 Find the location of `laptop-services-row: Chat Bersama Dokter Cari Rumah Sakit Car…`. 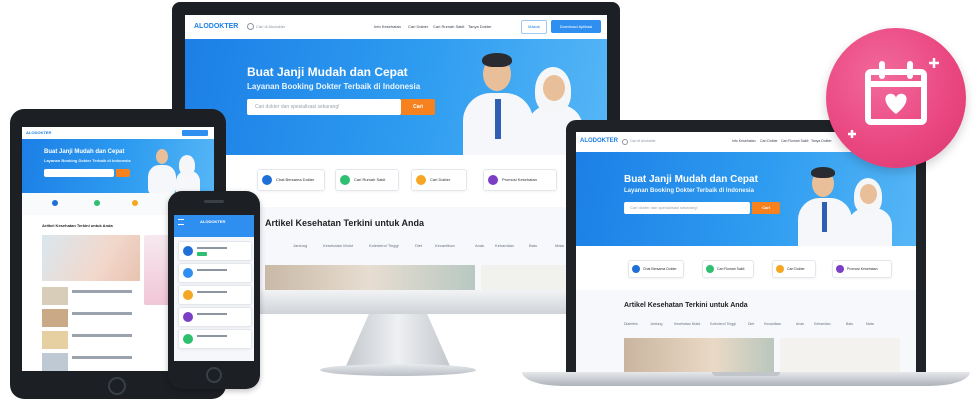

laptop-services-row: Chat Bersama Dokter Cari Rumah Sakit Car… is located at coordinates (746, 268).